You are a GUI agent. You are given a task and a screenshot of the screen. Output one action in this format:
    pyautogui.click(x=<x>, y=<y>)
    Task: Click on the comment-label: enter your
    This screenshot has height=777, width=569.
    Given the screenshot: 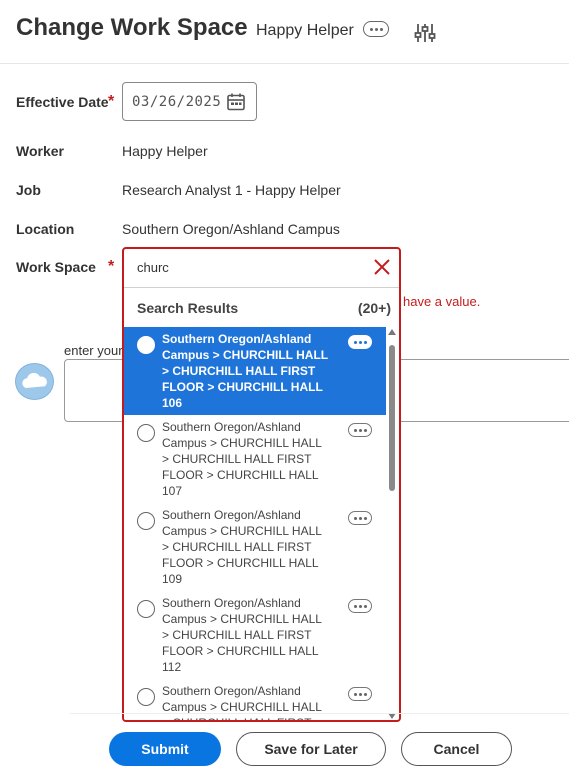 What is the action you would take?
    pyautogui.click(x=93, y=350)
    